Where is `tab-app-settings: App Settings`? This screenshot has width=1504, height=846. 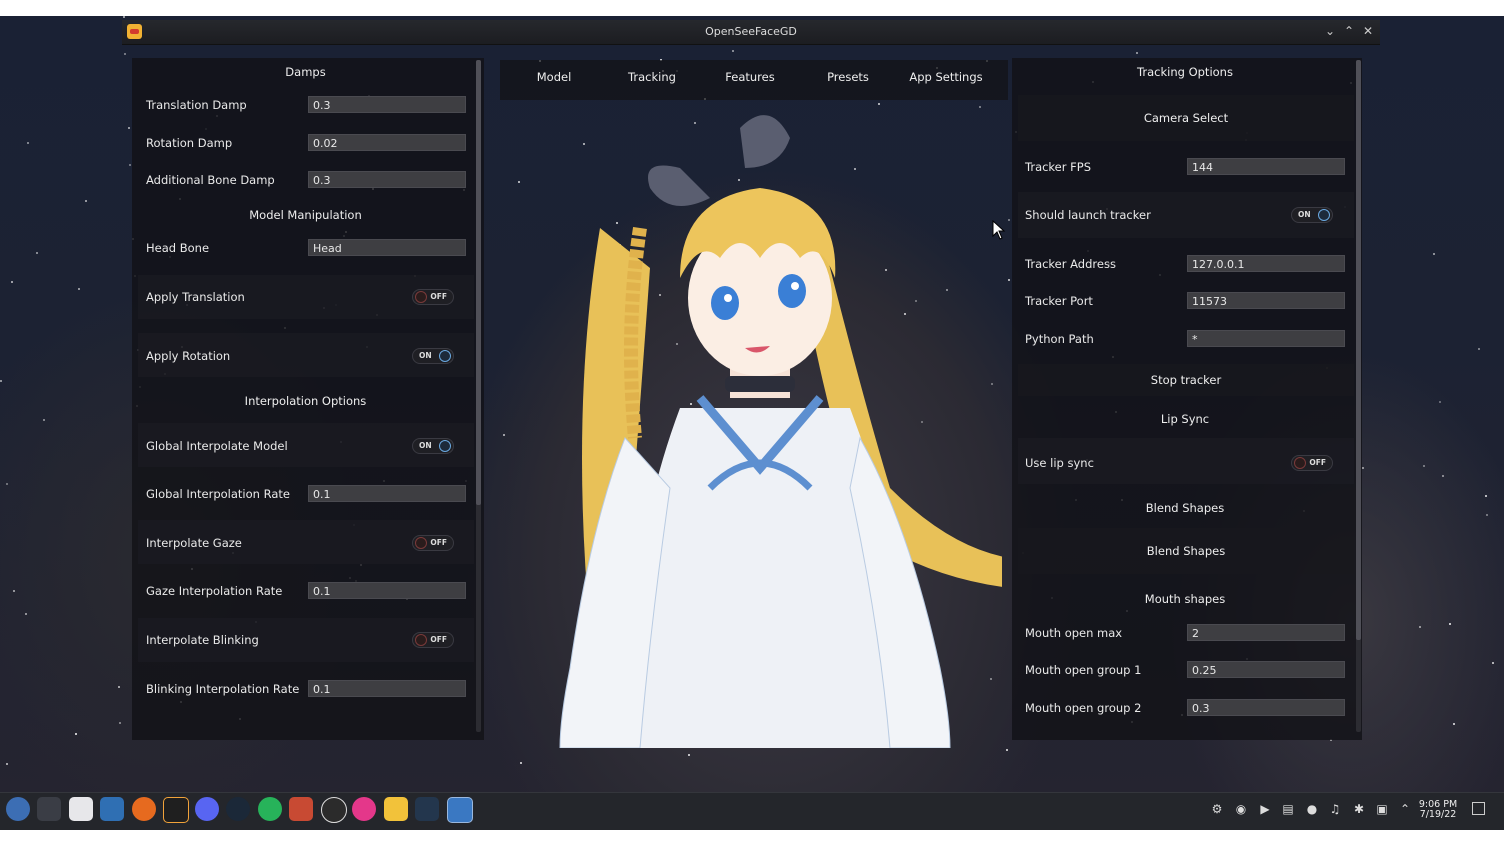 tab-app-settings: App Settings is located at coordinates (946, 79).